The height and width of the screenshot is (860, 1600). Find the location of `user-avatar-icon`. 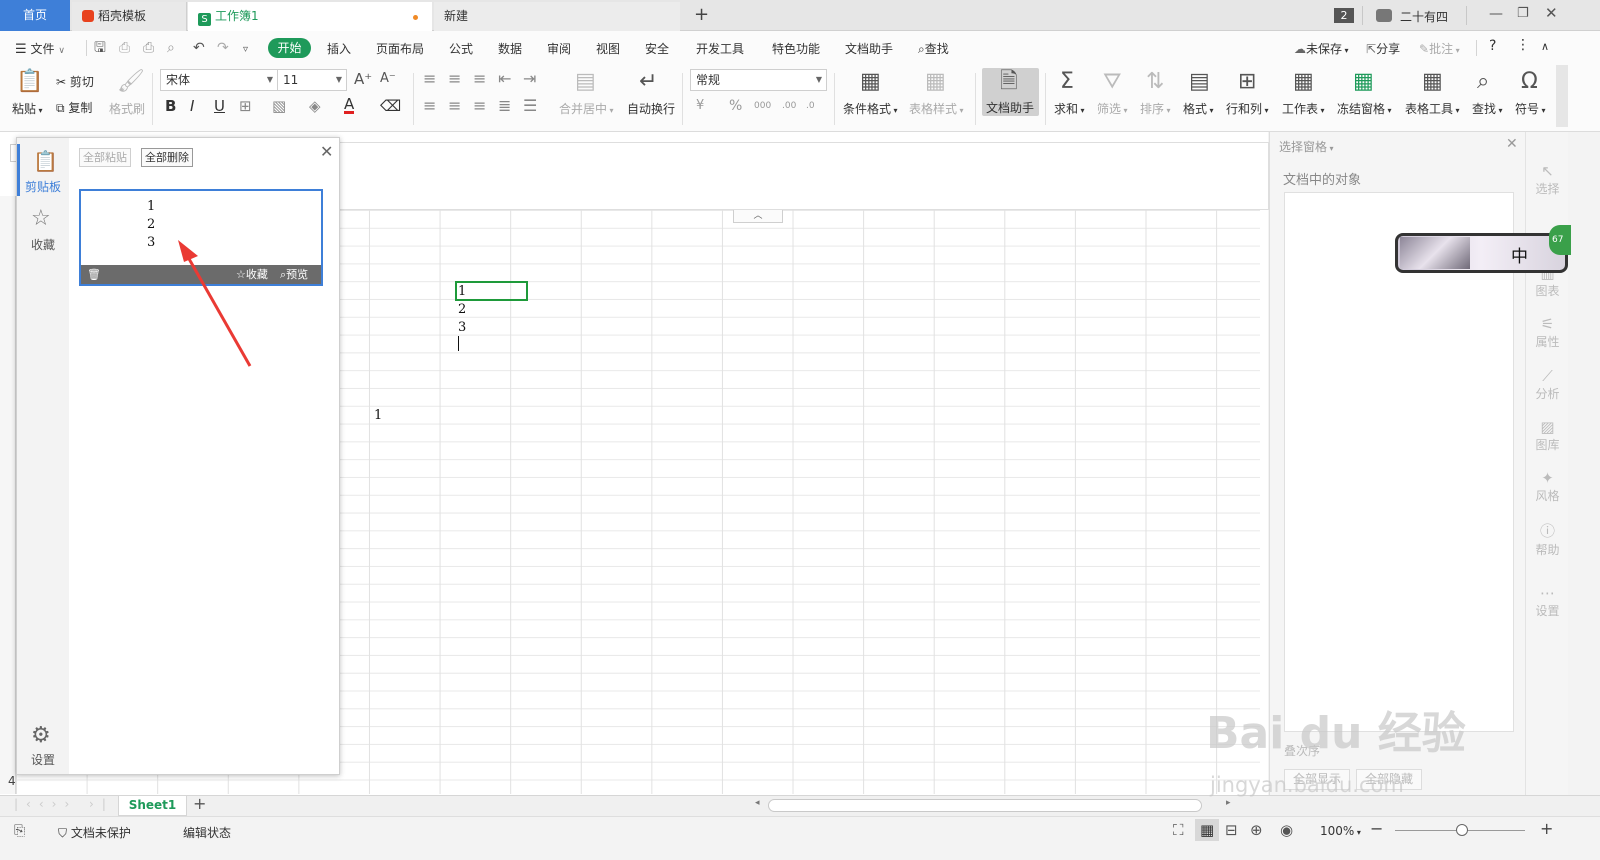

user-avatar-icon is located at coordinates (1384, 15).